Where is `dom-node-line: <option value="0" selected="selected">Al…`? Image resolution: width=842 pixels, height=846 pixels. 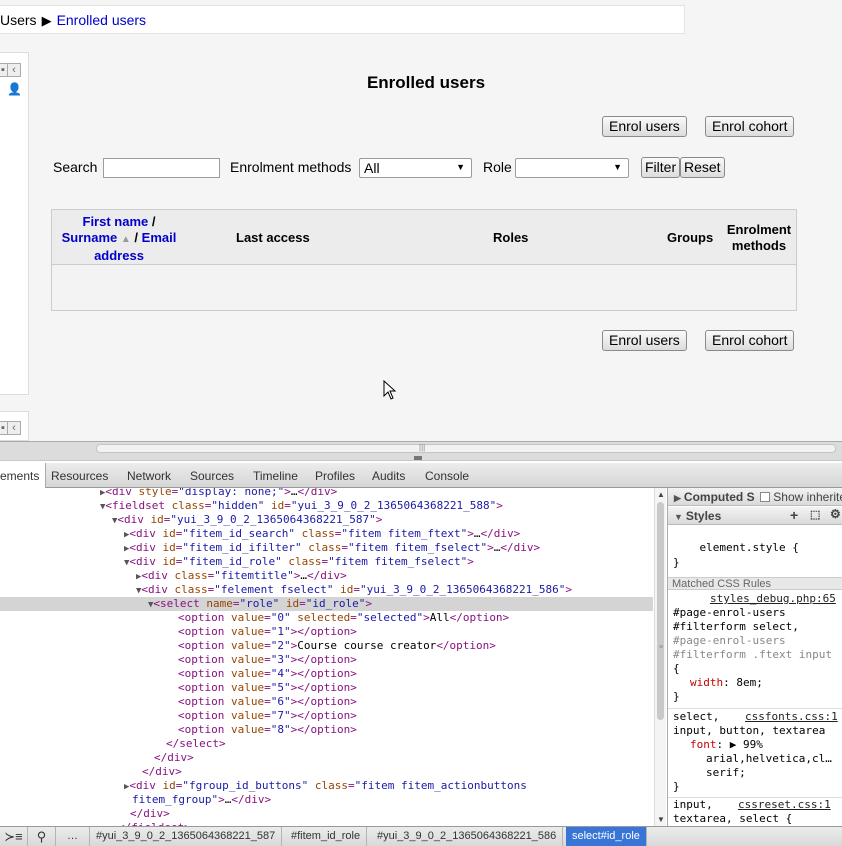
dom-node-line: <option value="0" selected="selected">Al… is located at coordinates (326, 618).